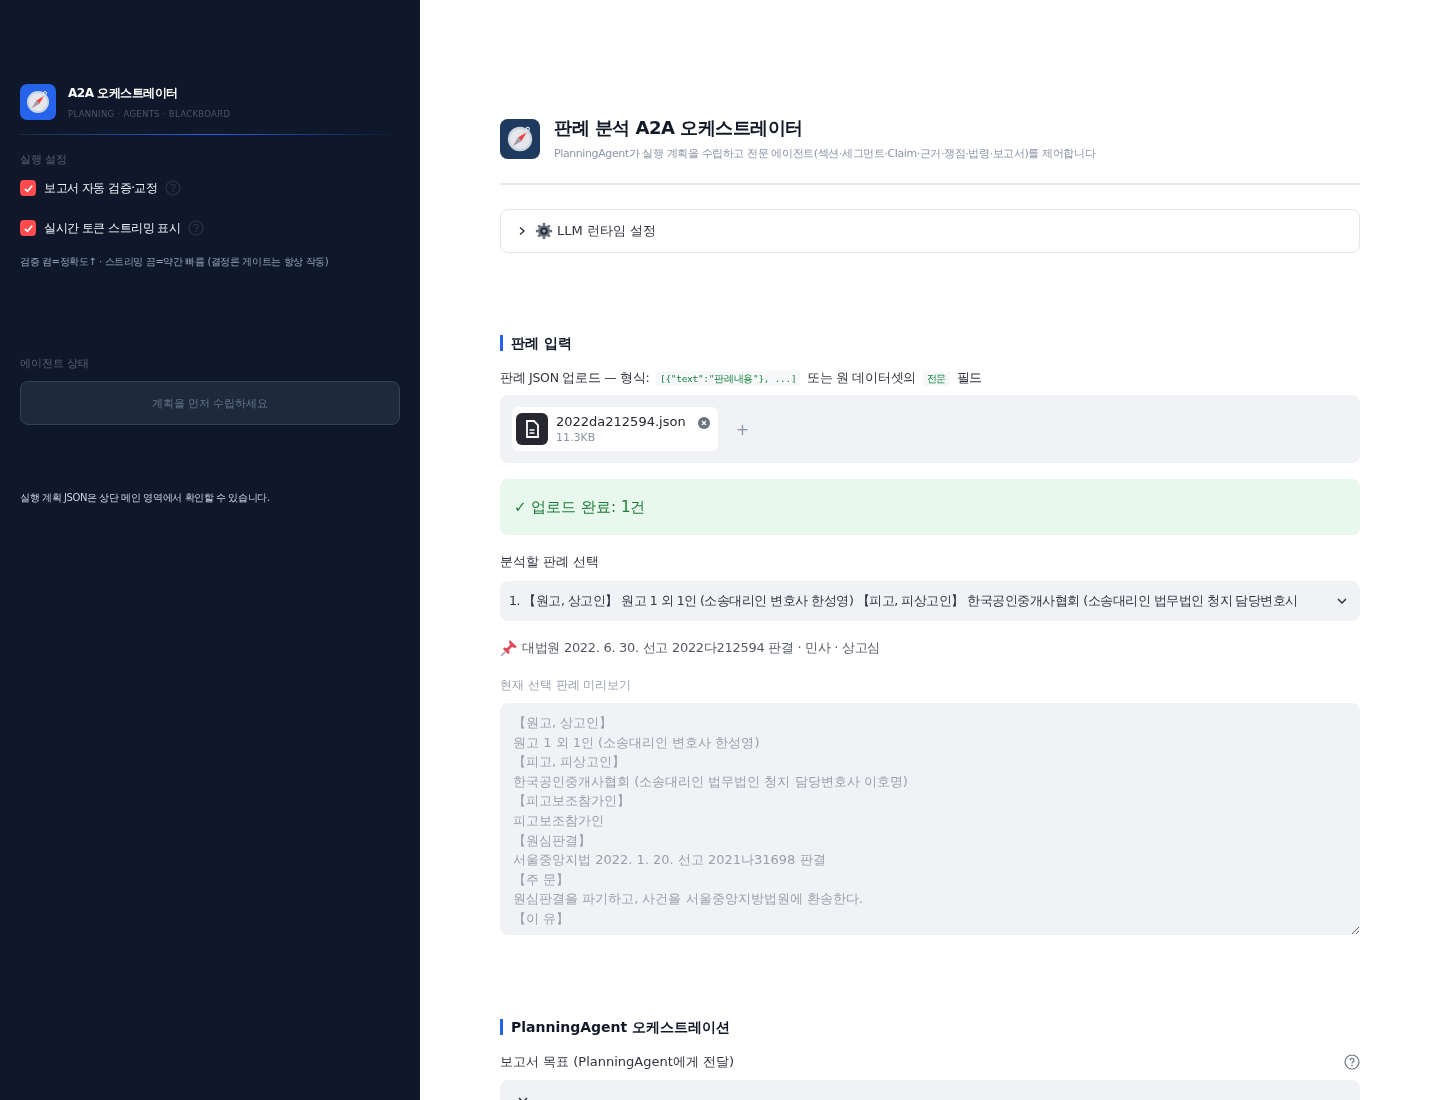  I want to click on success-alert: ✓ 업로드 완료: 1건, so click(930, 507).